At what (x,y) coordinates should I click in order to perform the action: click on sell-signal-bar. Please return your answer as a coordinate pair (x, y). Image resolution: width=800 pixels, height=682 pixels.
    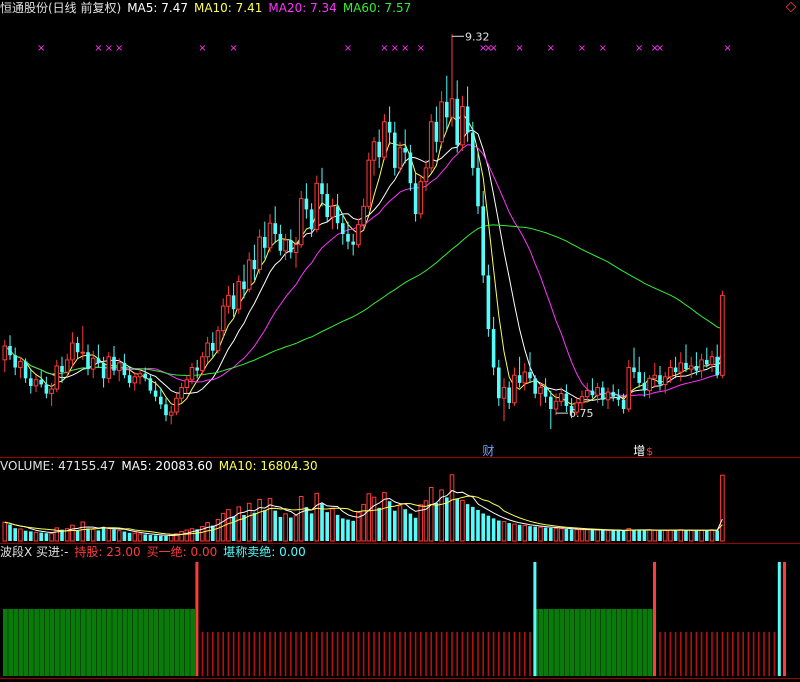
    Looking at the image, I should click on (654, 619).